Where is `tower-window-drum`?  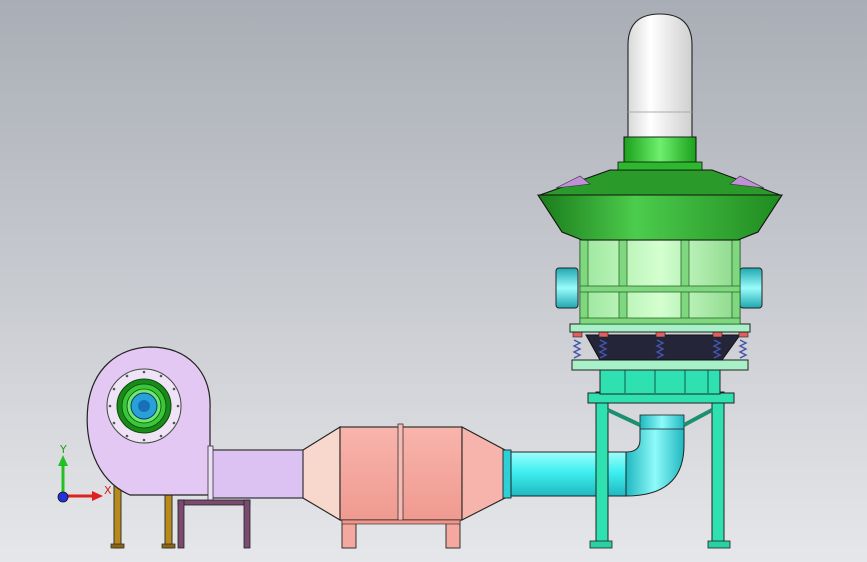
tower-window-drum is located at coordinates (660, 282).